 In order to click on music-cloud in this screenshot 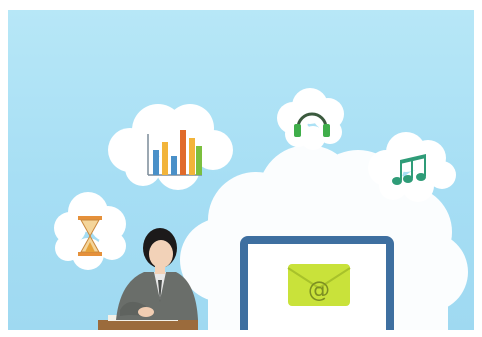, I will do `click(412, 167)`.